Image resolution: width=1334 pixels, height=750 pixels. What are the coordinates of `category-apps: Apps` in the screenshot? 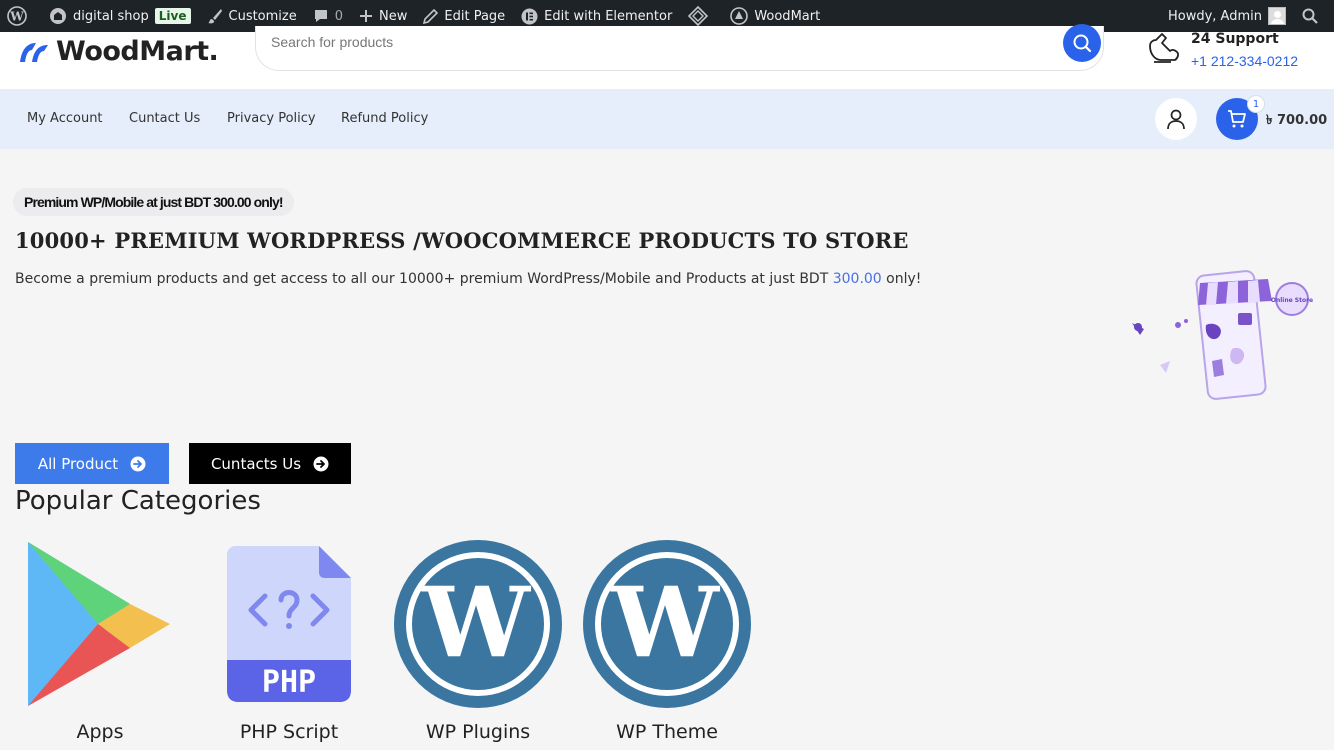 It's located at (100, 644).